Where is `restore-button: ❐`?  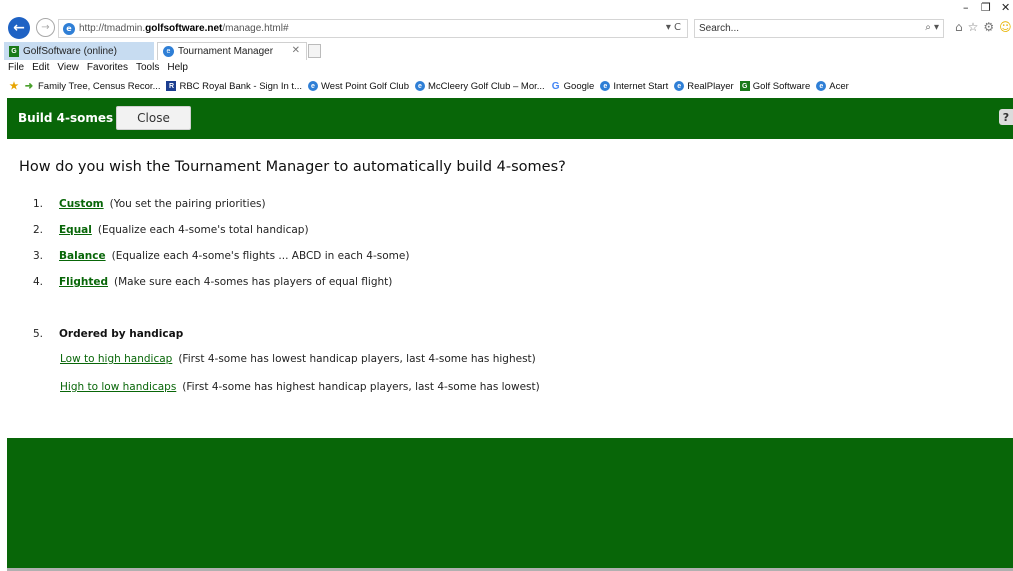 restore-button: ❐ is located at coordinates (986, 7).